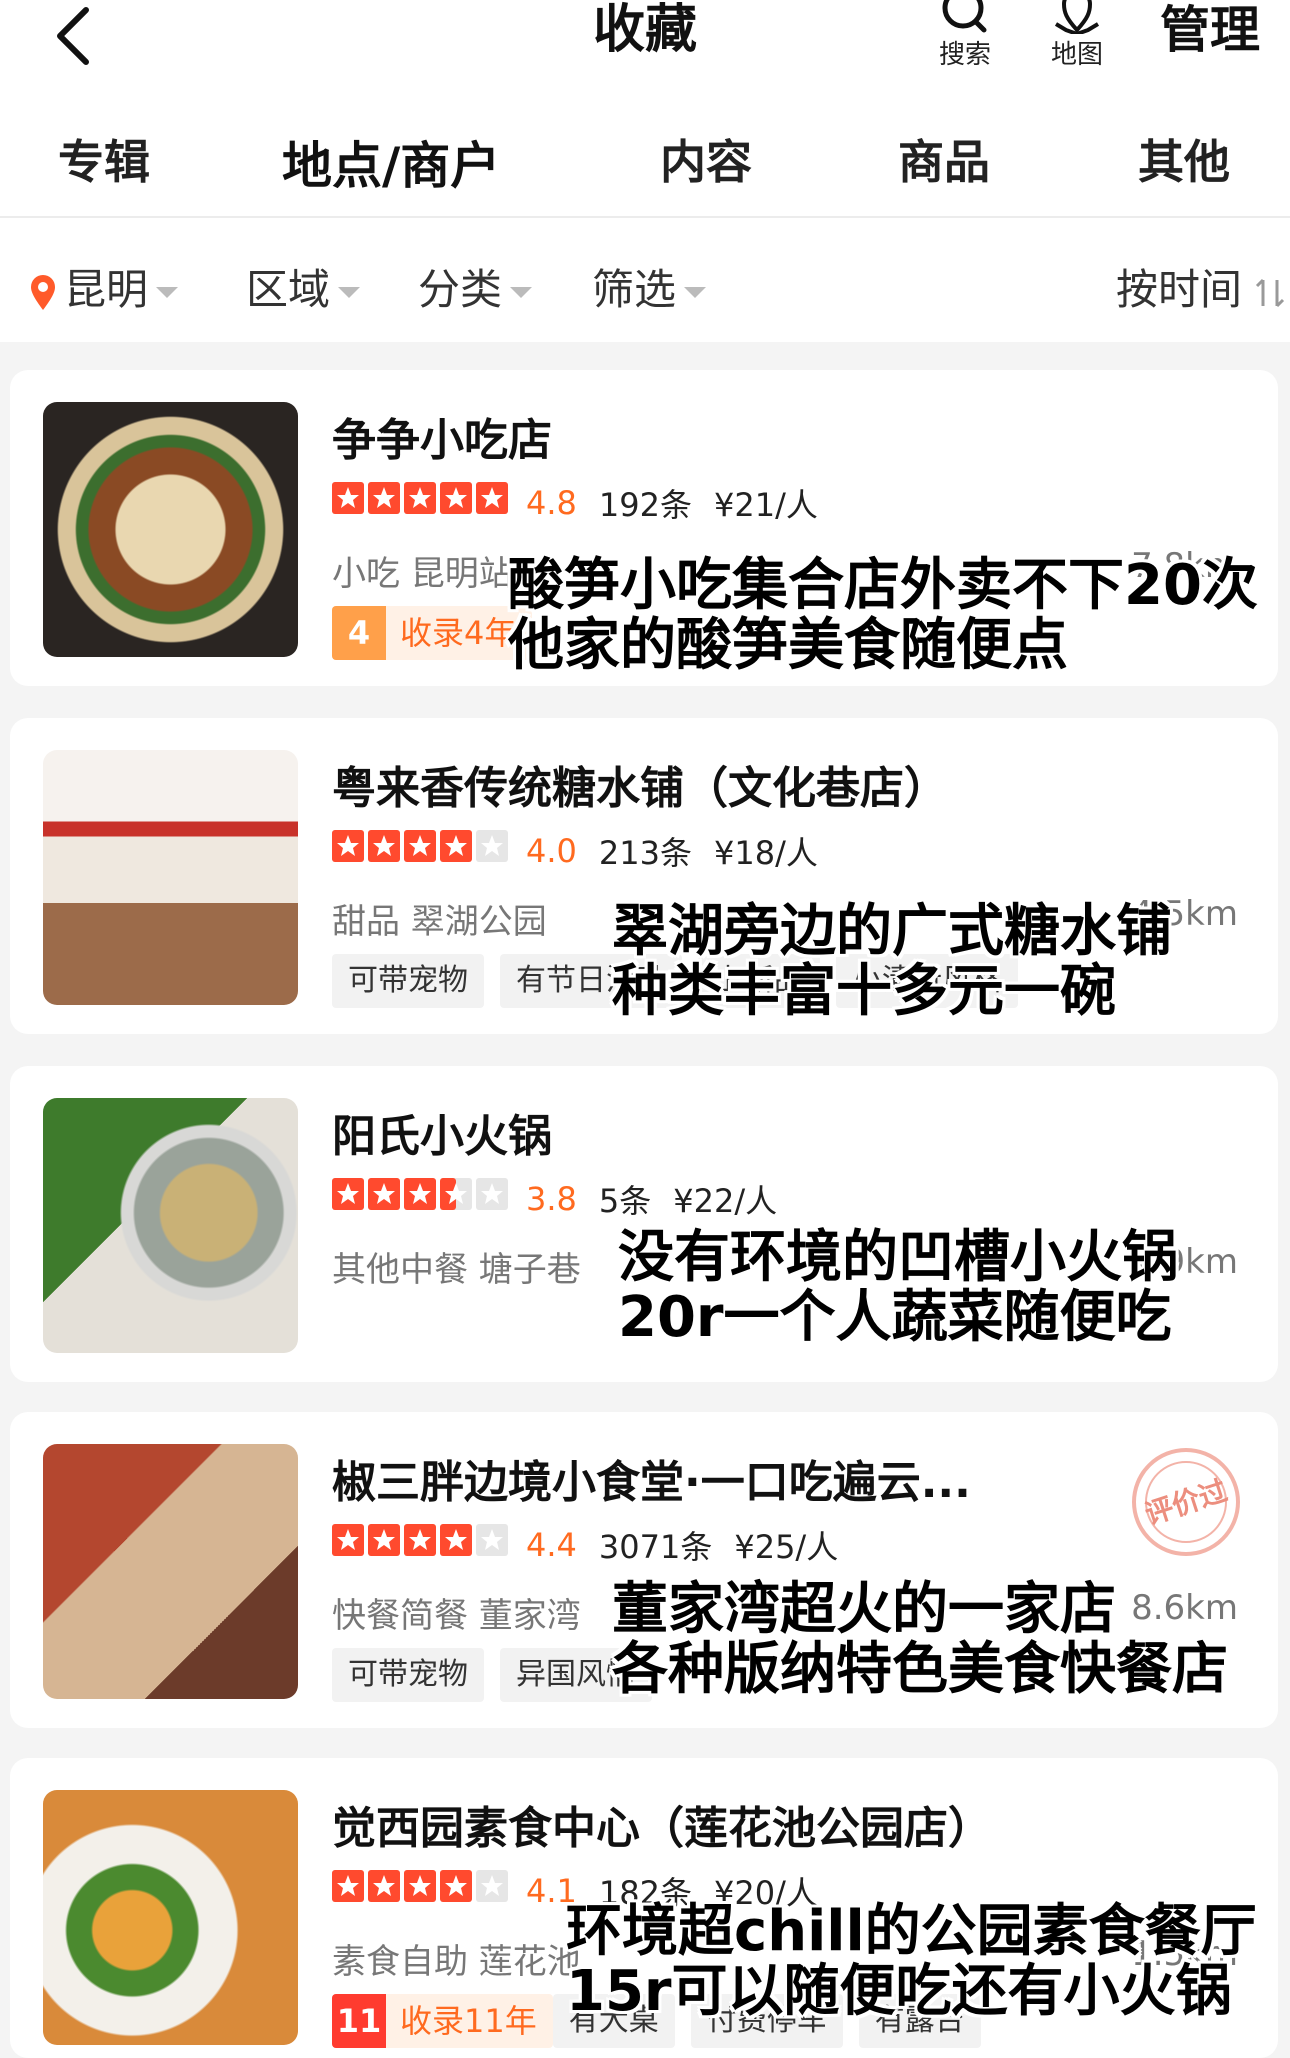  I want to click on search-button: 搜索, so click(965, 35).